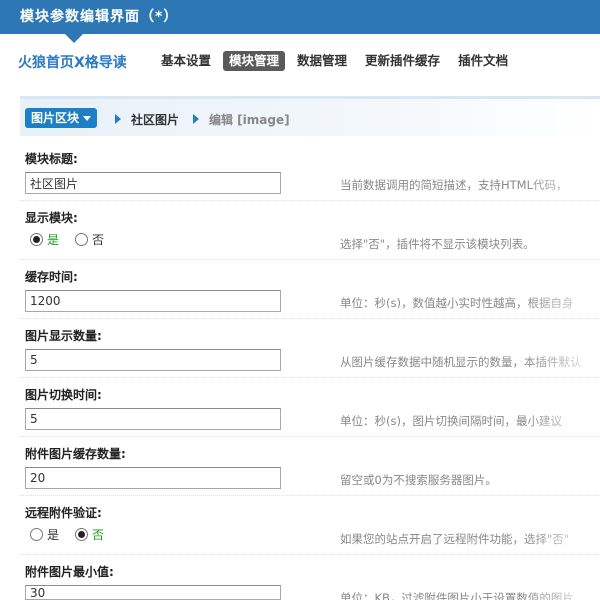  What do you see at coordinates (310, 171) in the screenshot?
I see `row-module-title: 模块标题: 当前数据调用的简短描述，支持HTML代码，` at bounding box center [310, 171].